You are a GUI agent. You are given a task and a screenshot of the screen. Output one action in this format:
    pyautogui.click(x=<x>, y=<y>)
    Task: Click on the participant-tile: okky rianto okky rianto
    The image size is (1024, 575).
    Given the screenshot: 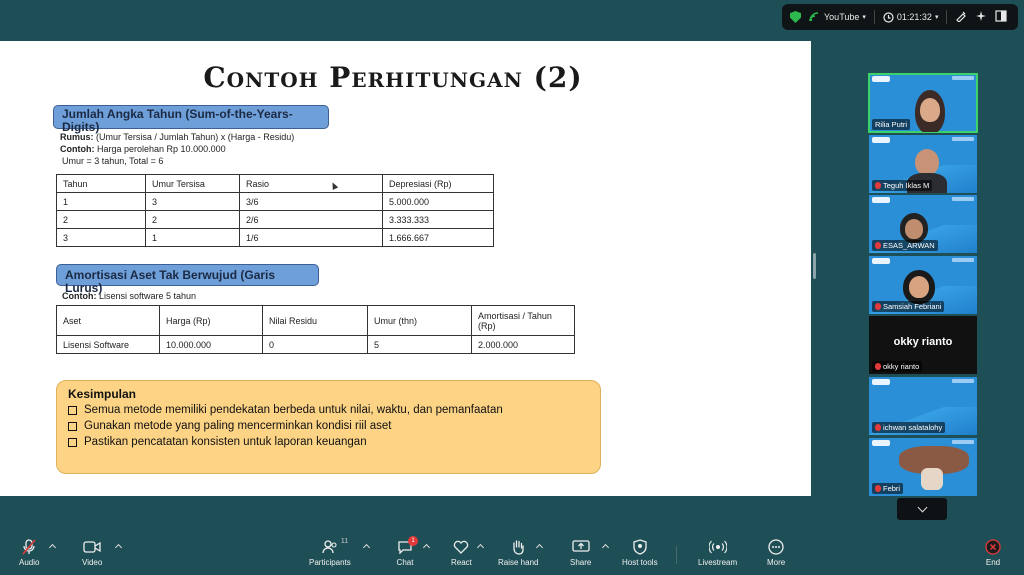 What is the action you would take?
    pyautogui.click(x=923, y=345)
    